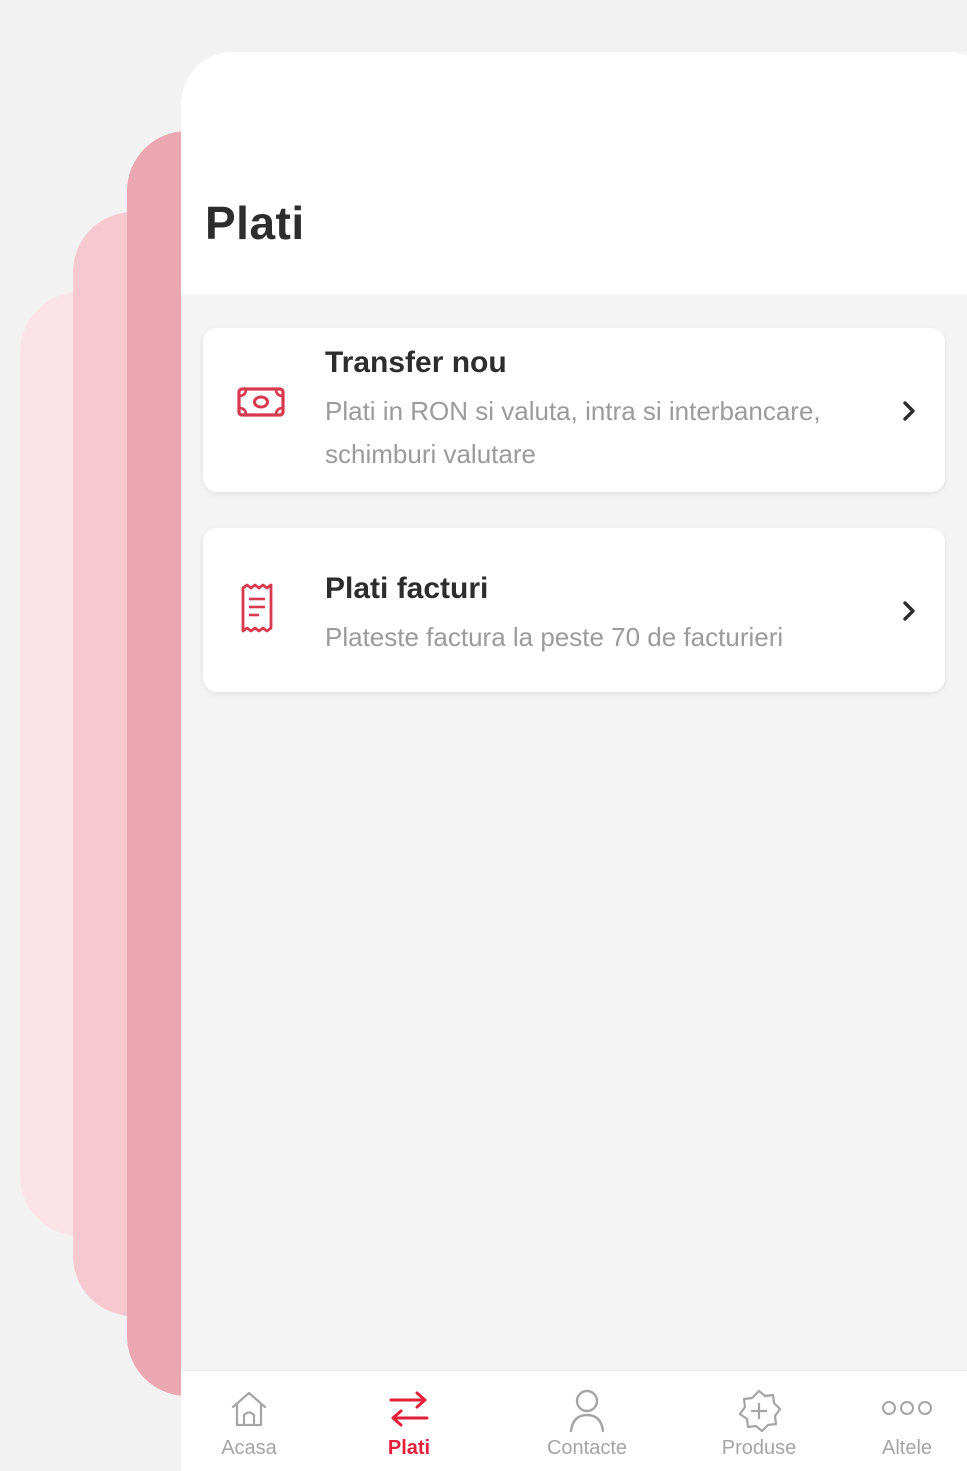  I want to click on nav-item-altele: Altele, so click(902, 1421).